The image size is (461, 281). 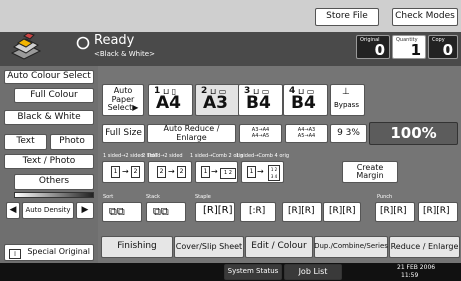 What do you see at coordinates (370, 172) in the screenshot?
I see `create-margin-button: Create Margin` at bounding box center [370, 172].